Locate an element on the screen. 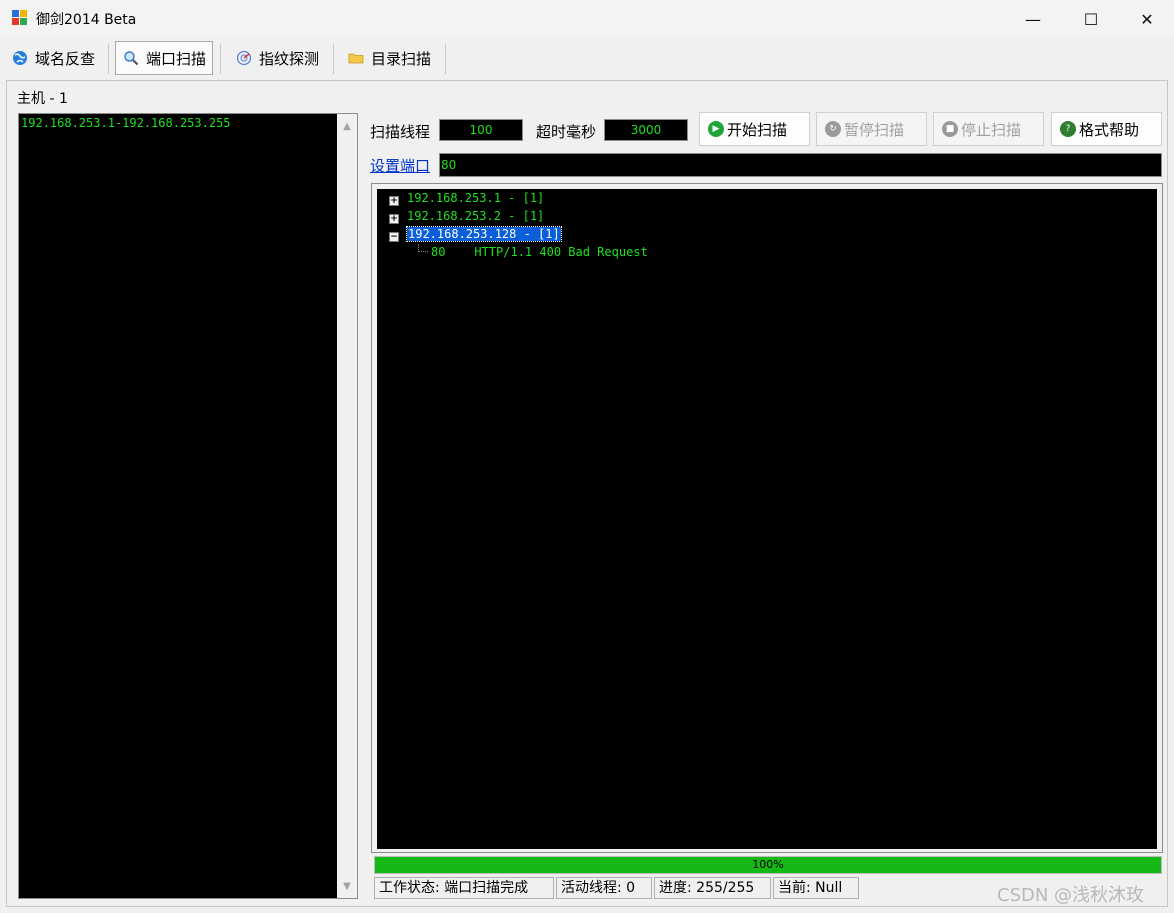 This screenshot has height=913, width=1174. magnifier-icon is located at coordinates (131, 58).